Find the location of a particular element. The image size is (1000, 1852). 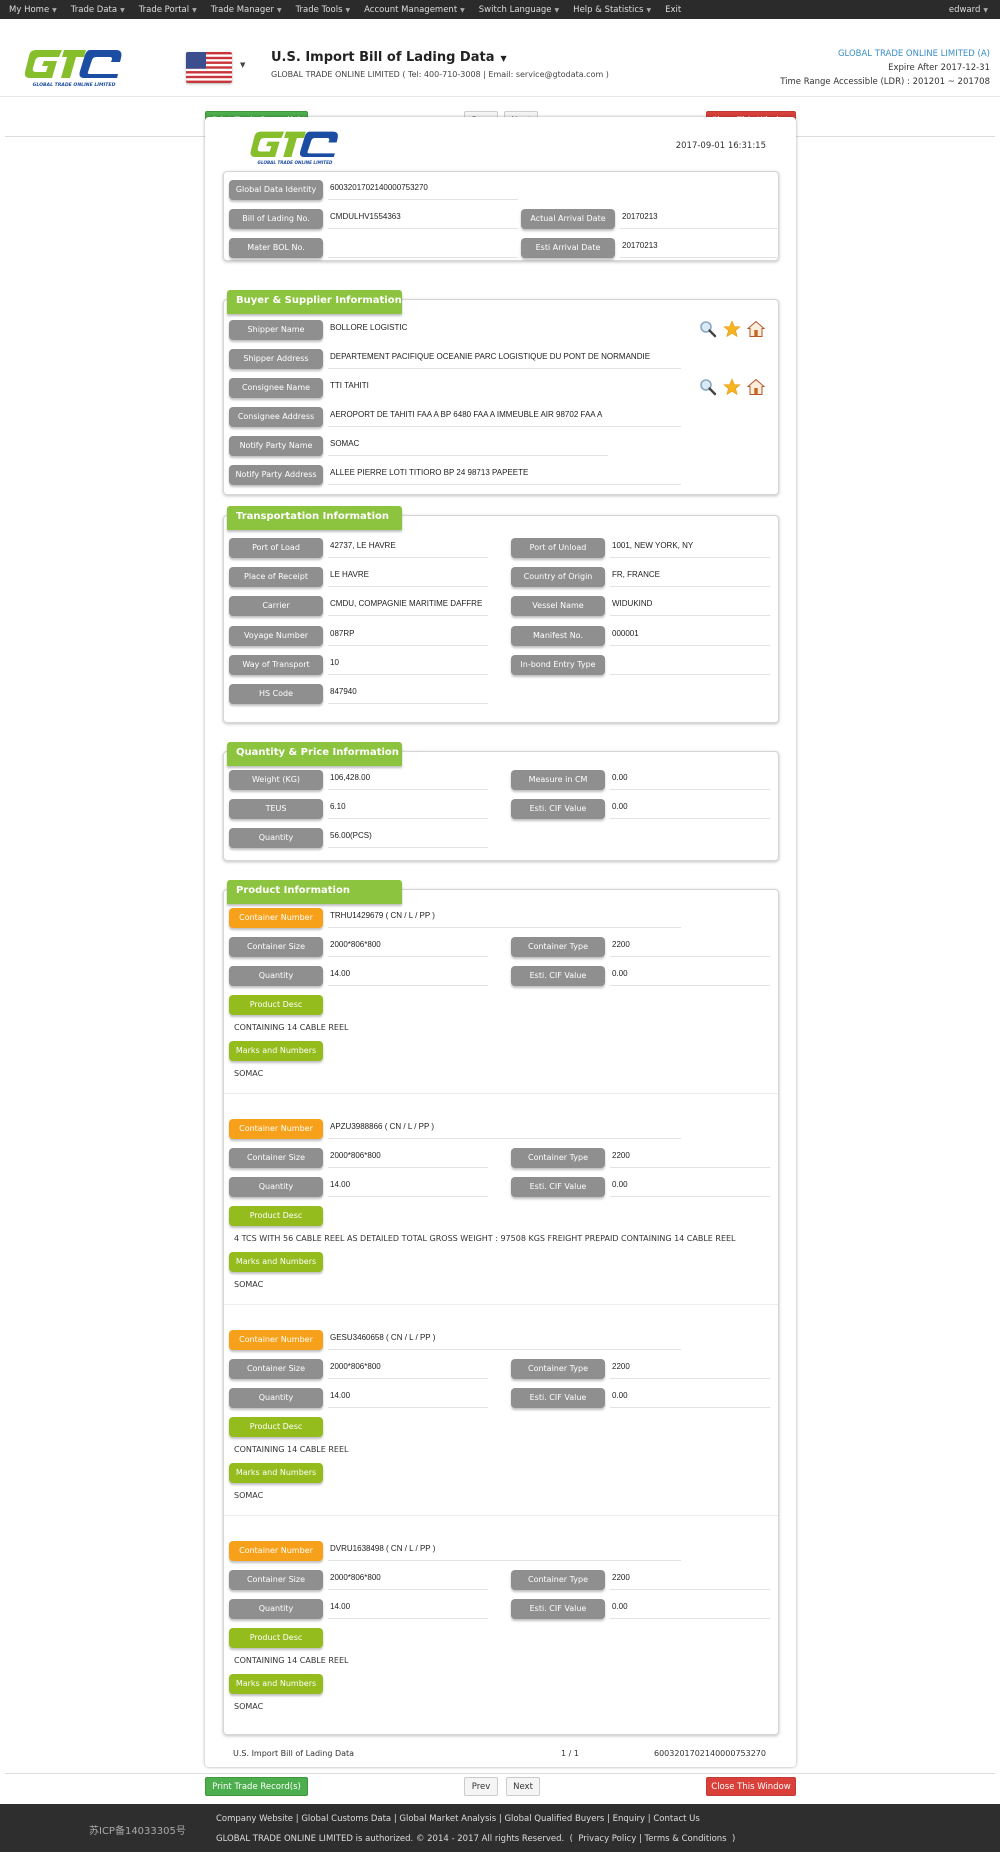

notify-party-name-label: Notify Party Name is located at coordinates (276, 446).